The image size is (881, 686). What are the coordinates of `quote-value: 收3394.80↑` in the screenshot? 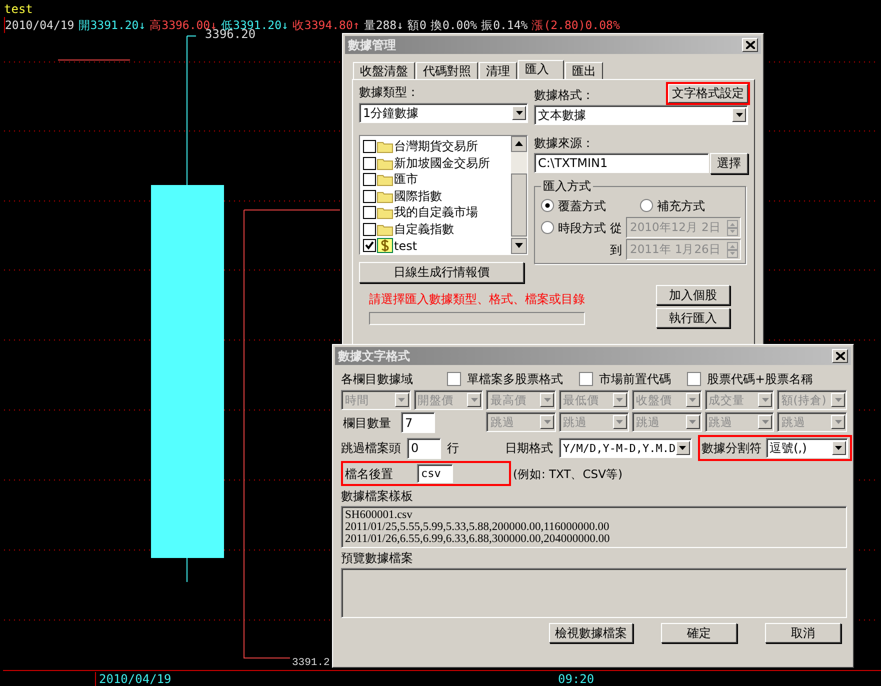 It's located at (326, 25).